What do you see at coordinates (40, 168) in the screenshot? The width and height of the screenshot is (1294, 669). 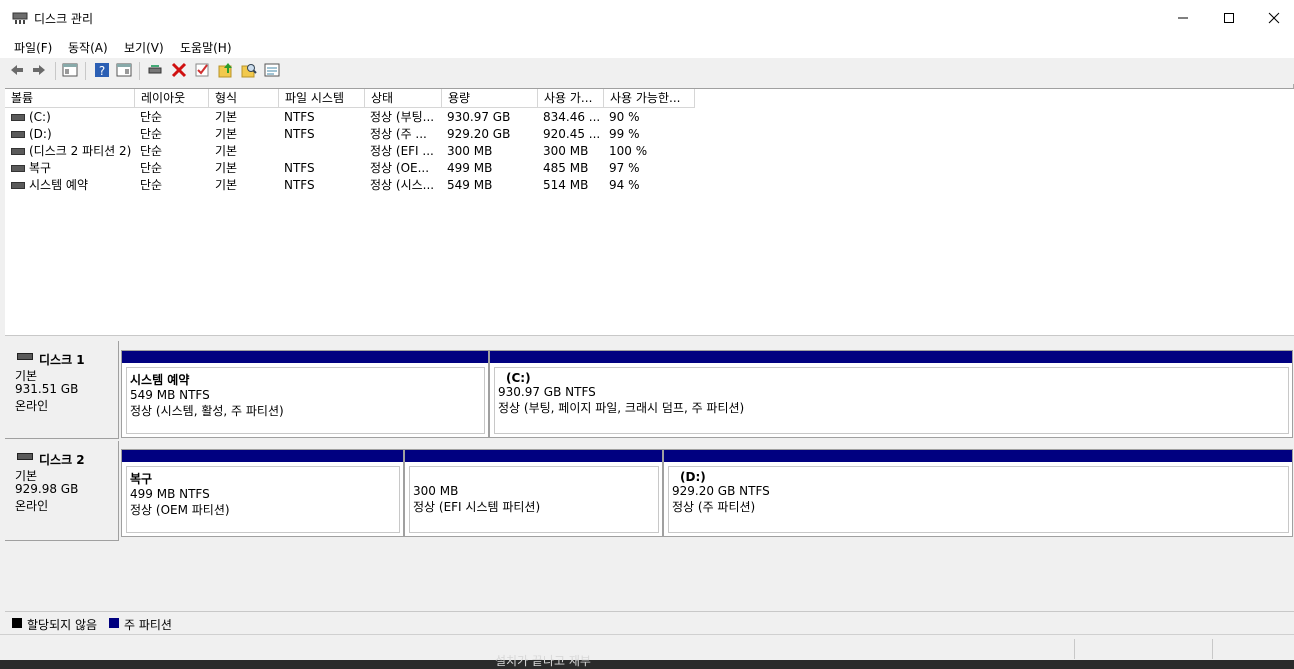 I see `cell-volume-text: 복구` at bounding box center [40, 168].